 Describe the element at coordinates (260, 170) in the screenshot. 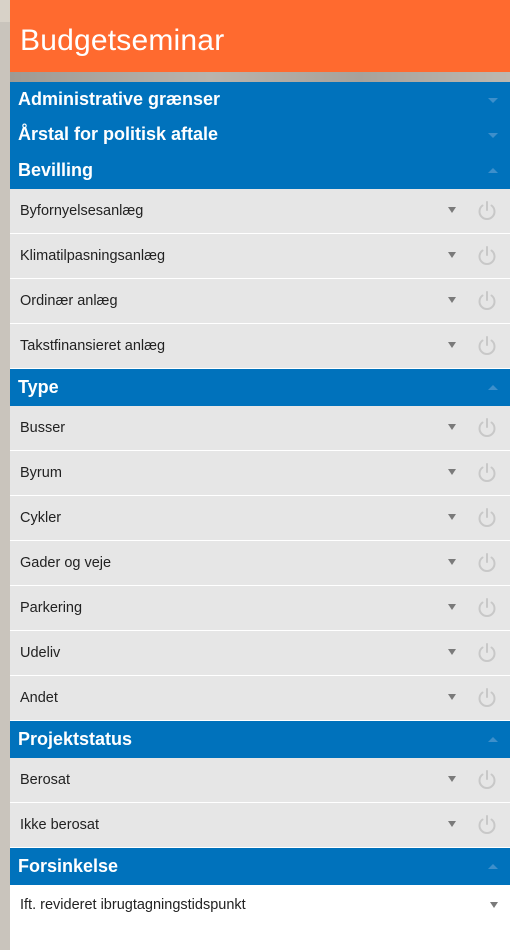

I see `section-header-bevilling: Bevilling` at that location.